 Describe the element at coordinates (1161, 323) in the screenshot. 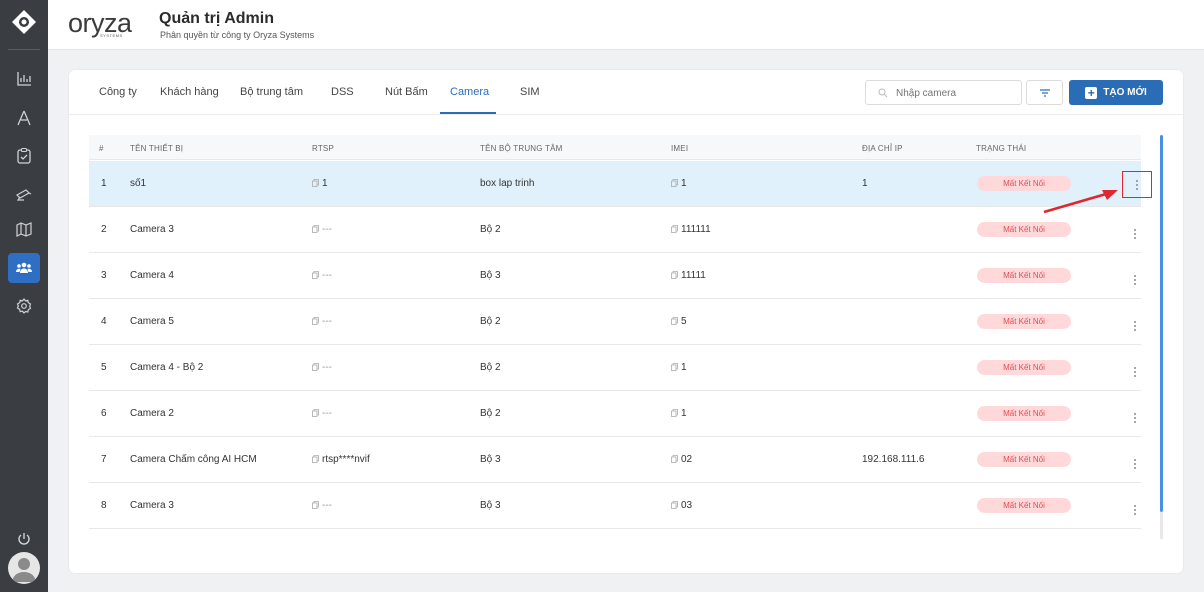

I see `scrollbar-thumb` at that location.